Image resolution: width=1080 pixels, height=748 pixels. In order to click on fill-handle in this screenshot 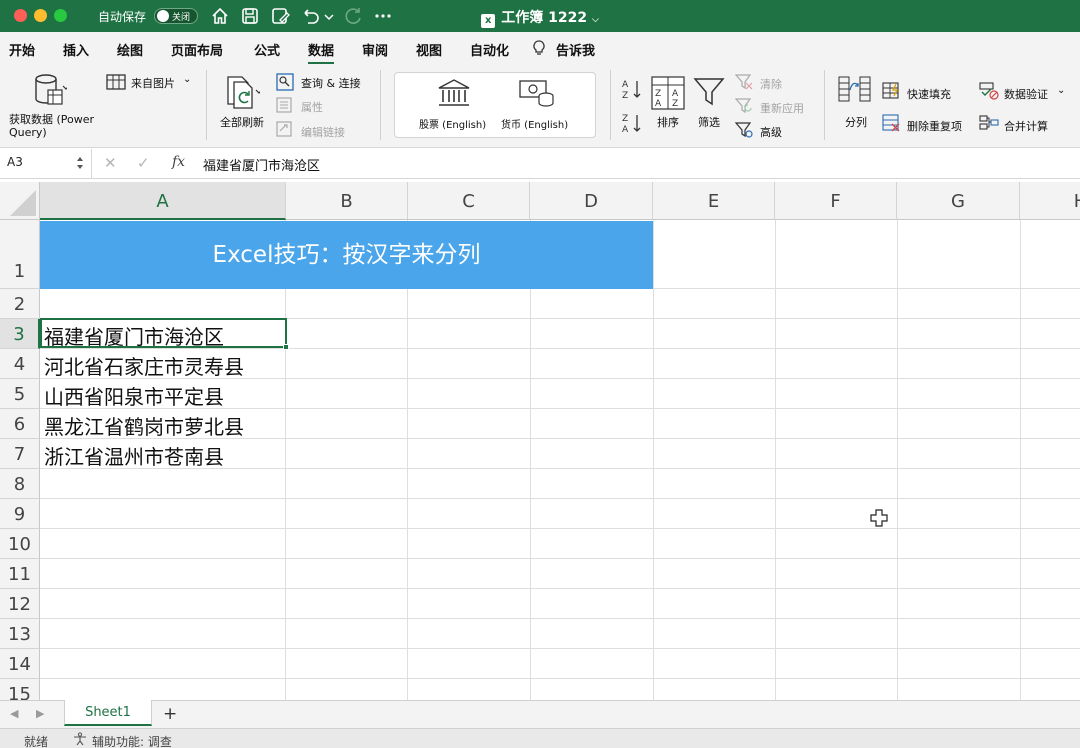, I will do `click(286, 347)`.